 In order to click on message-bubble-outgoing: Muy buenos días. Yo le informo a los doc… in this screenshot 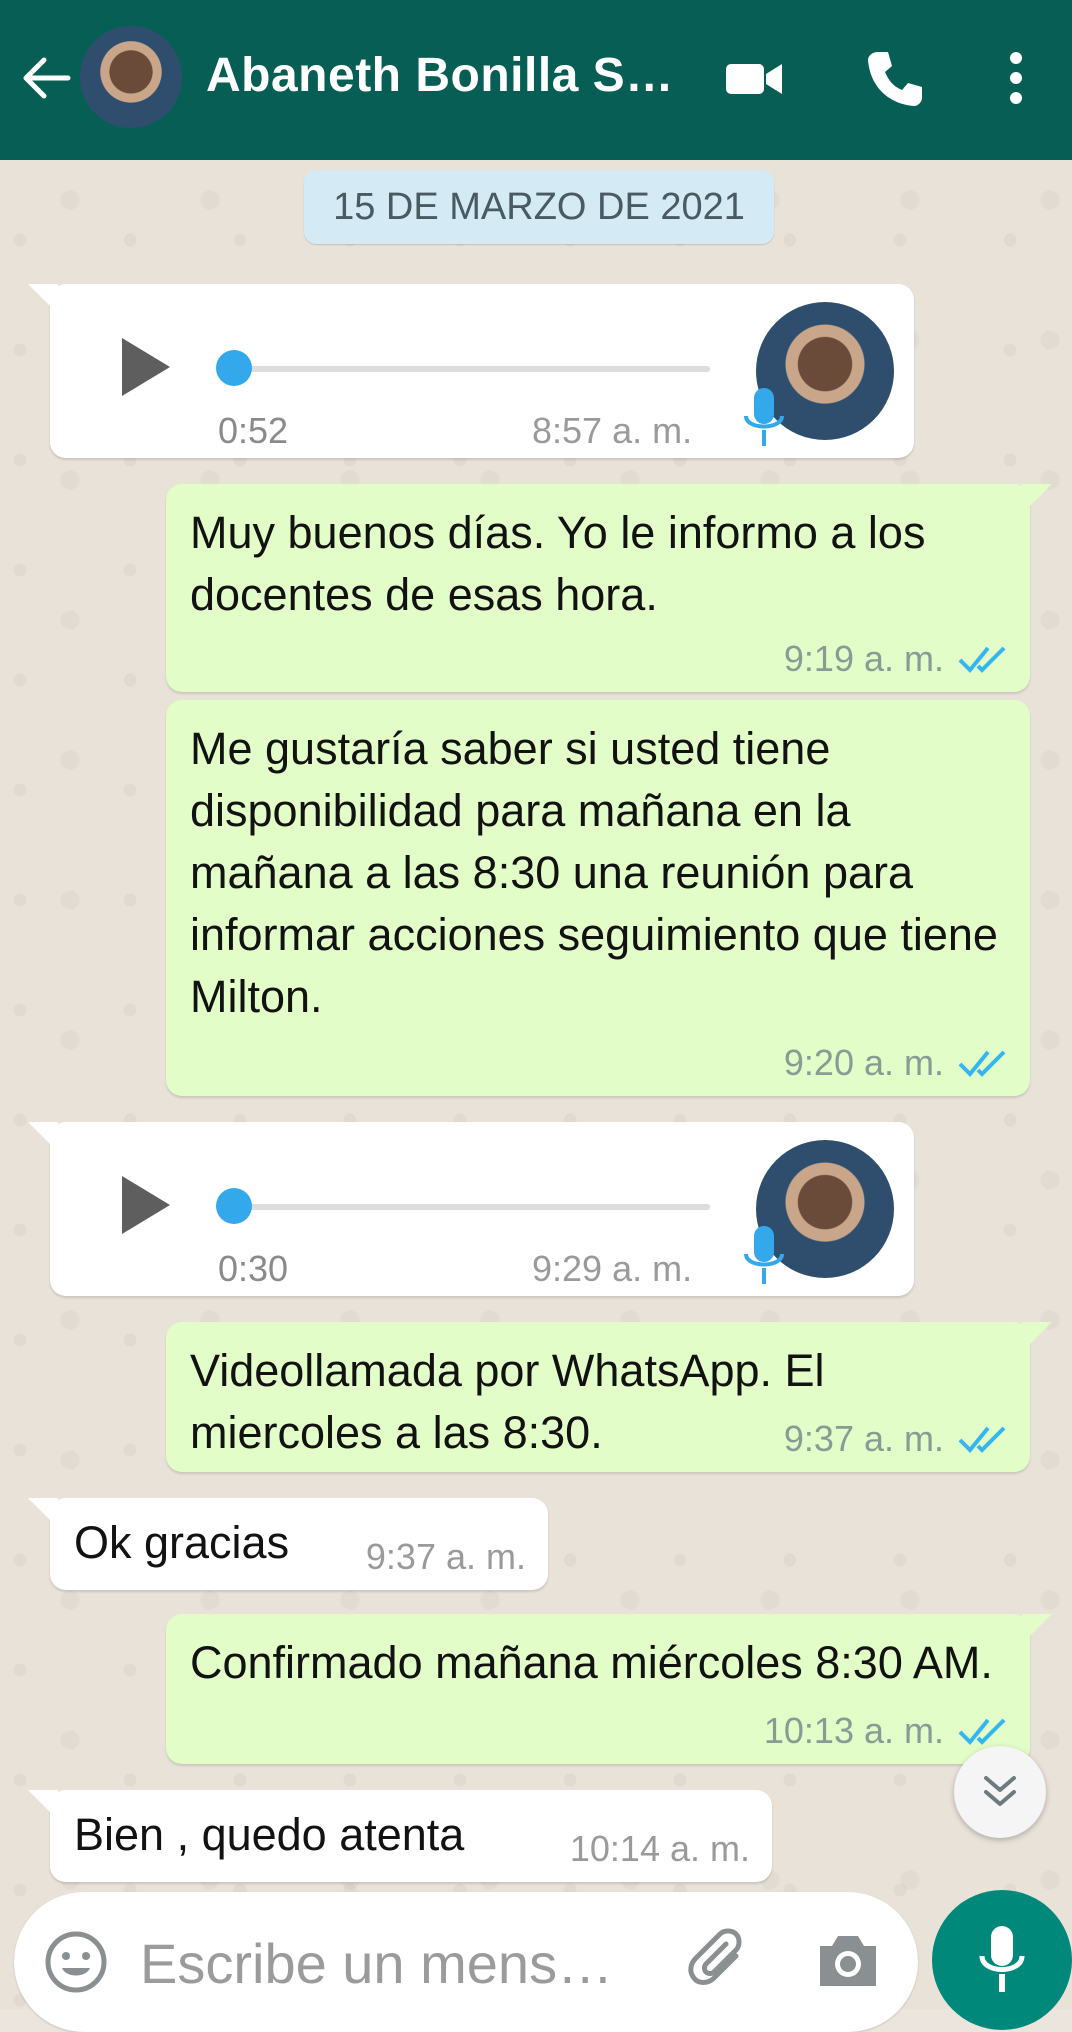, I will do `click(609, 588)`.